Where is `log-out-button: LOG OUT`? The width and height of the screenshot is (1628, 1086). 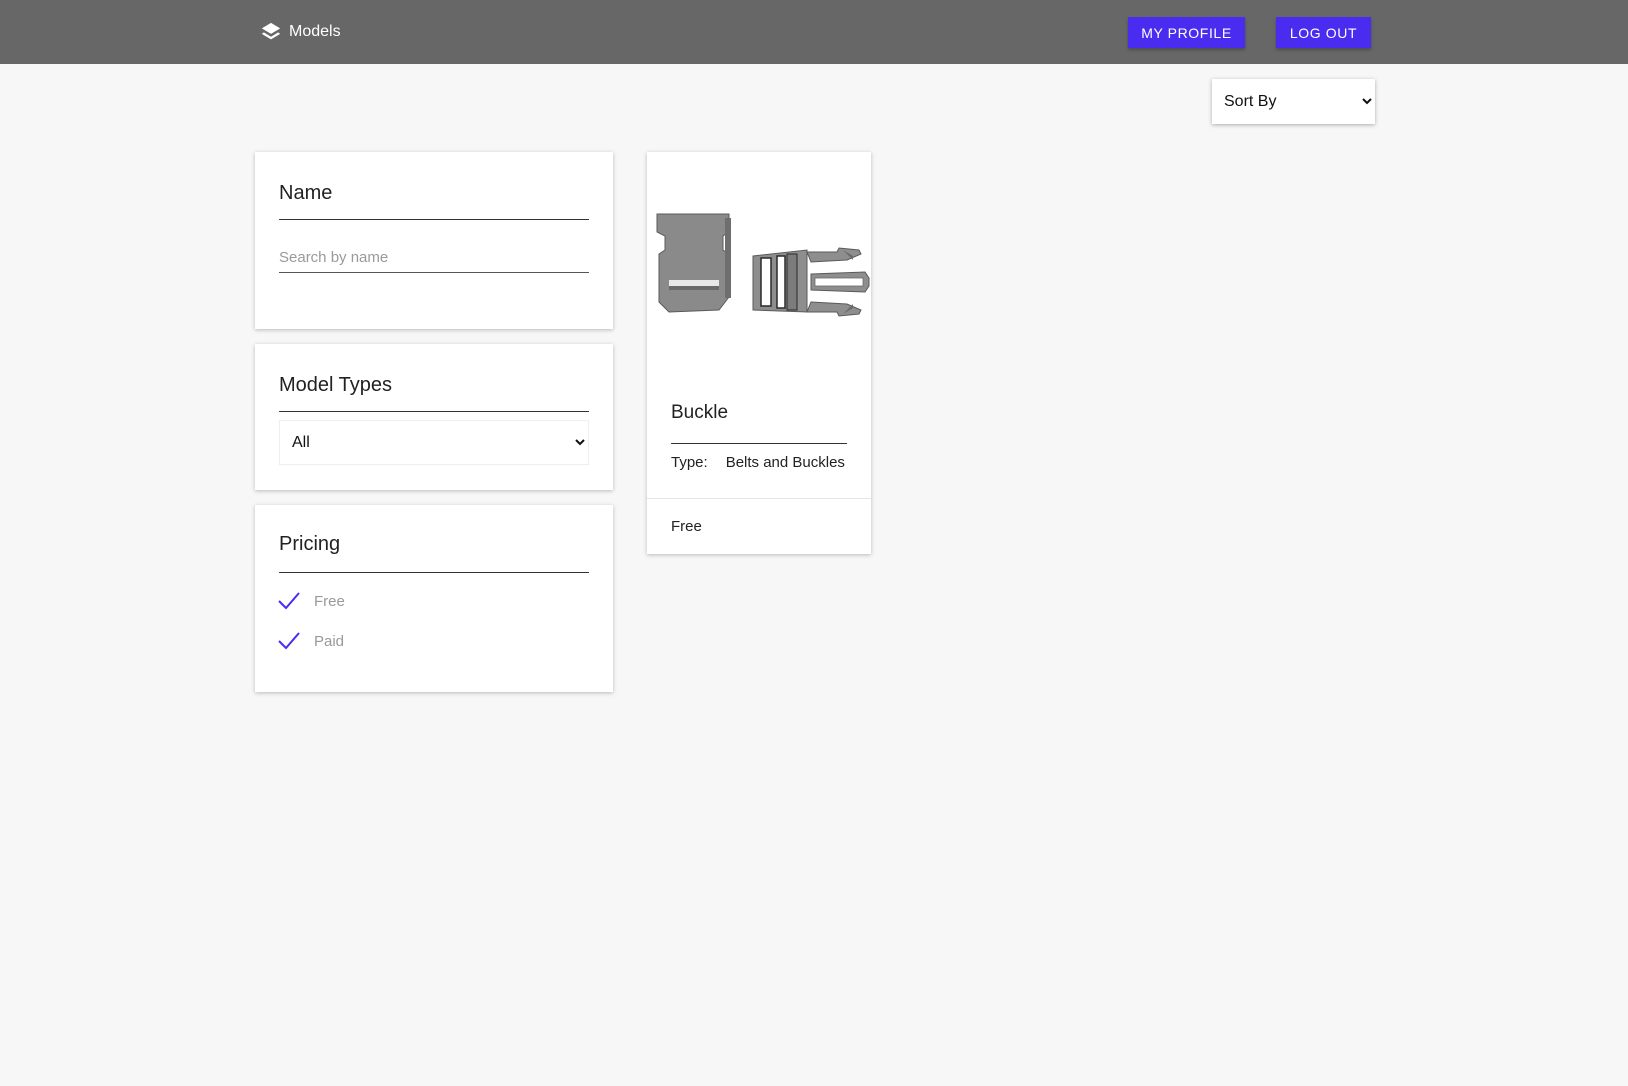 log-out-button: LOG OUT is located at coordinates (1323, 32).